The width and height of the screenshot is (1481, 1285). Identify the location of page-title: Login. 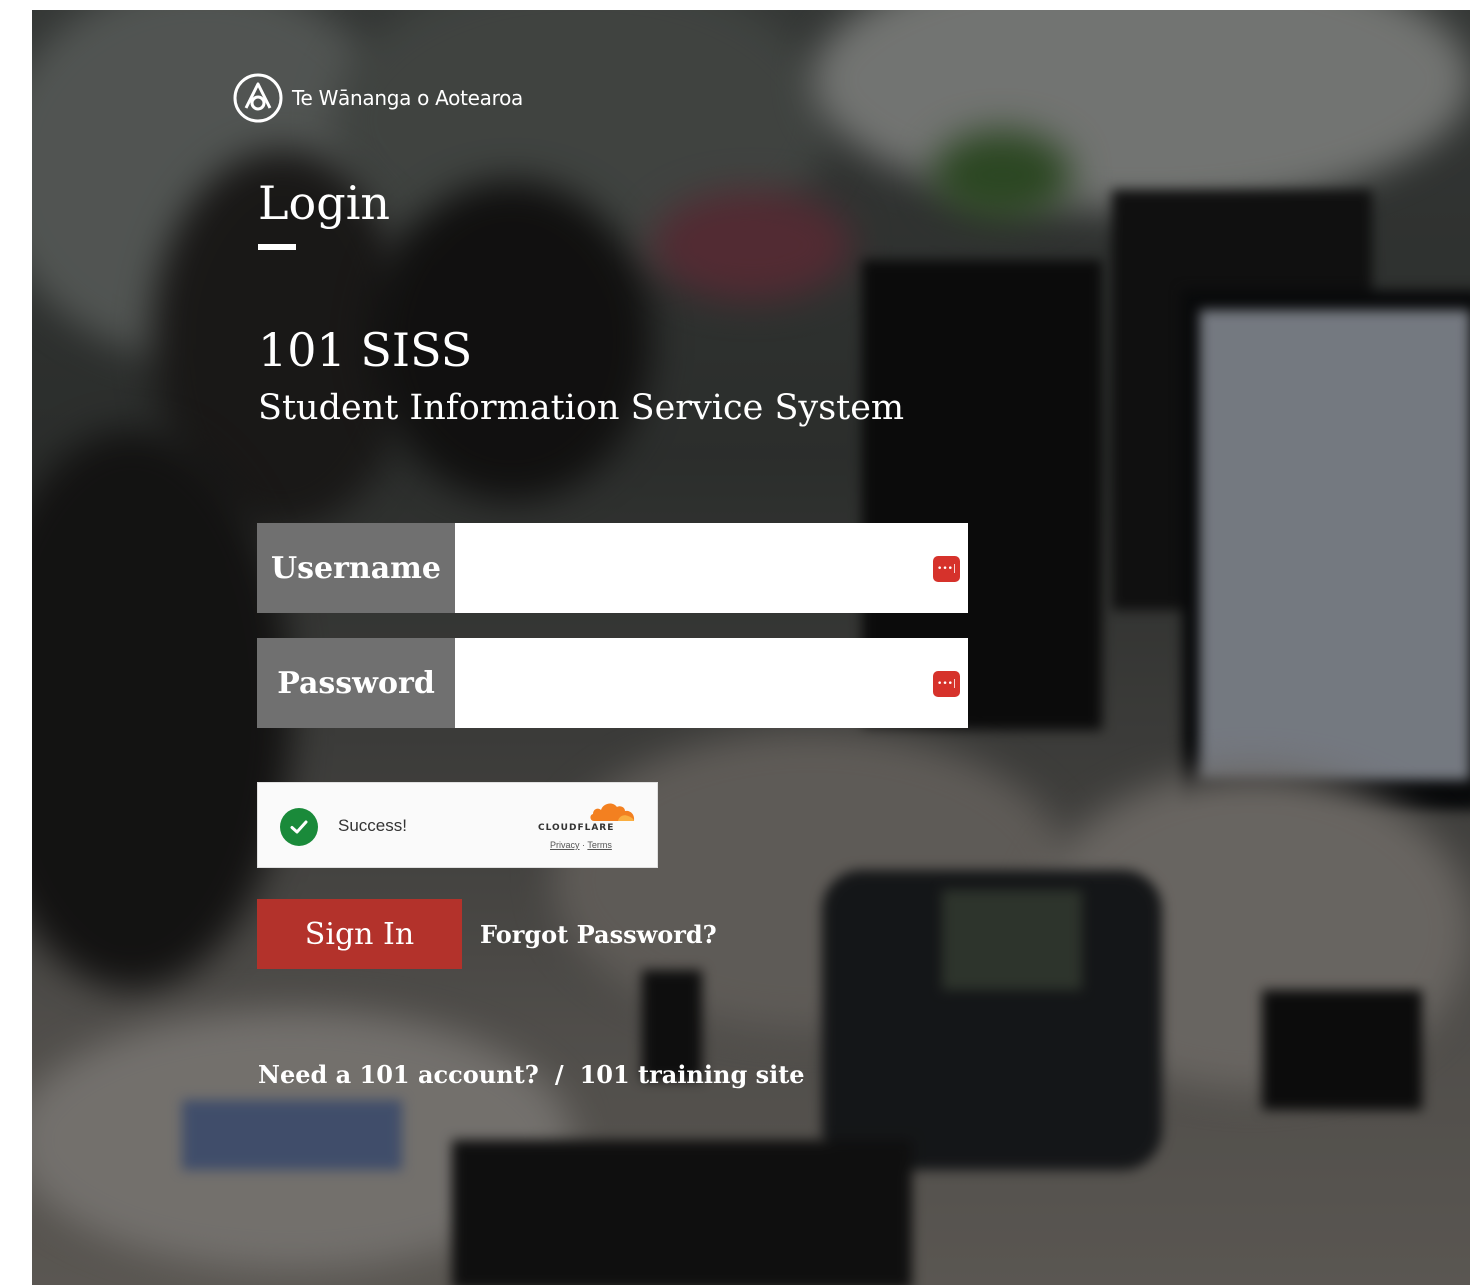
(324, 203).